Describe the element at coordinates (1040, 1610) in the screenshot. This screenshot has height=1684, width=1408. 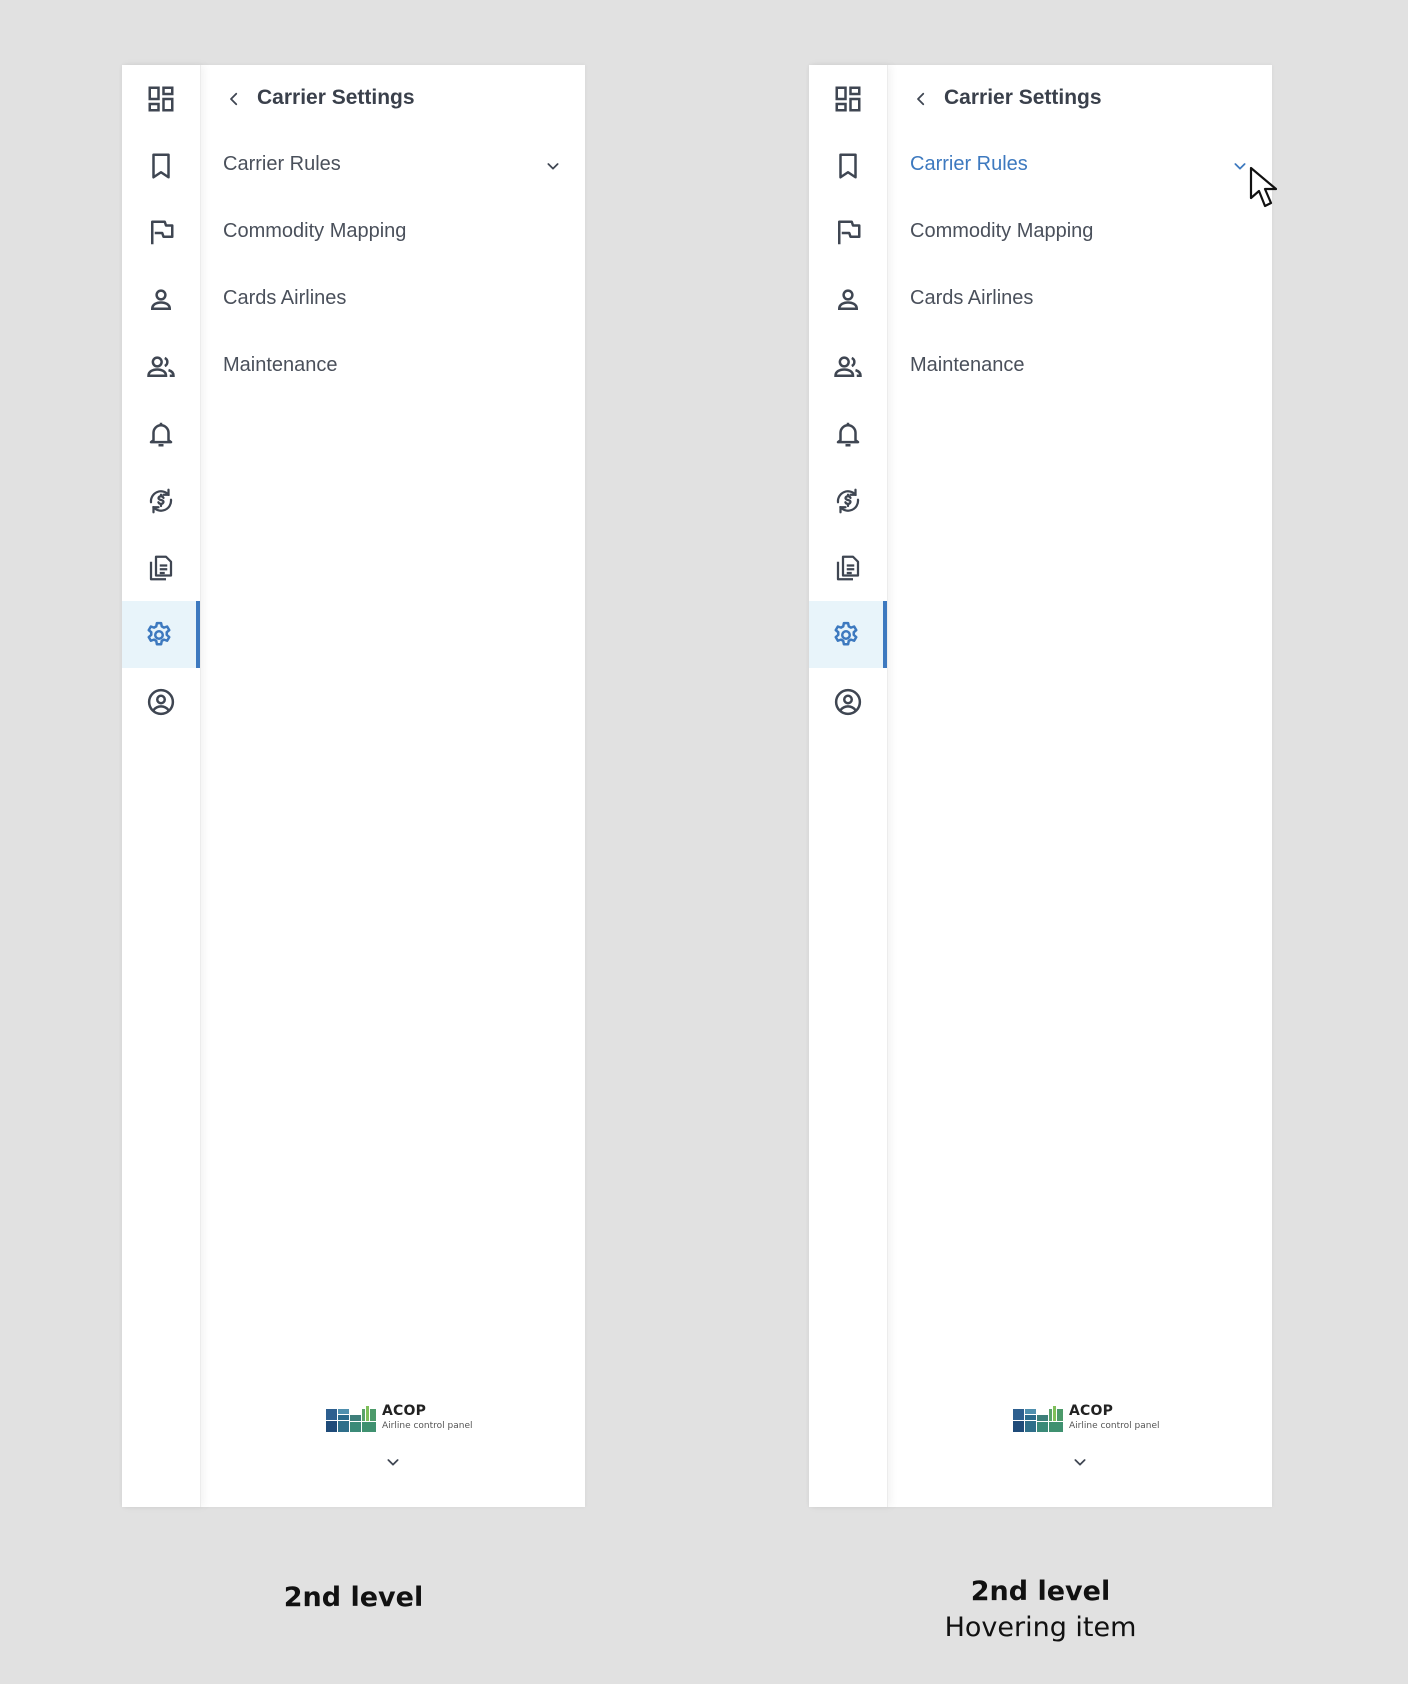
I see `caption-hovering: 2nd level Hovering item` at that location.